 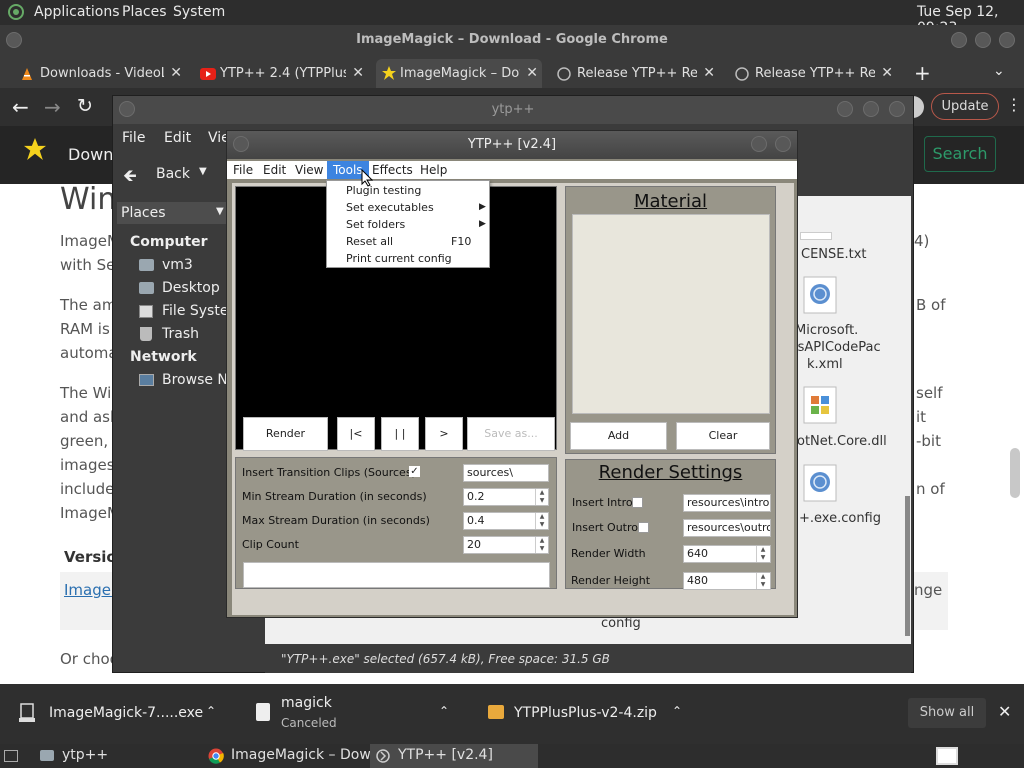 What do you see at coordinates (643, 527) in the screenshot?
I see `insert-outro-checkbox` at bounding box center [643, 527].